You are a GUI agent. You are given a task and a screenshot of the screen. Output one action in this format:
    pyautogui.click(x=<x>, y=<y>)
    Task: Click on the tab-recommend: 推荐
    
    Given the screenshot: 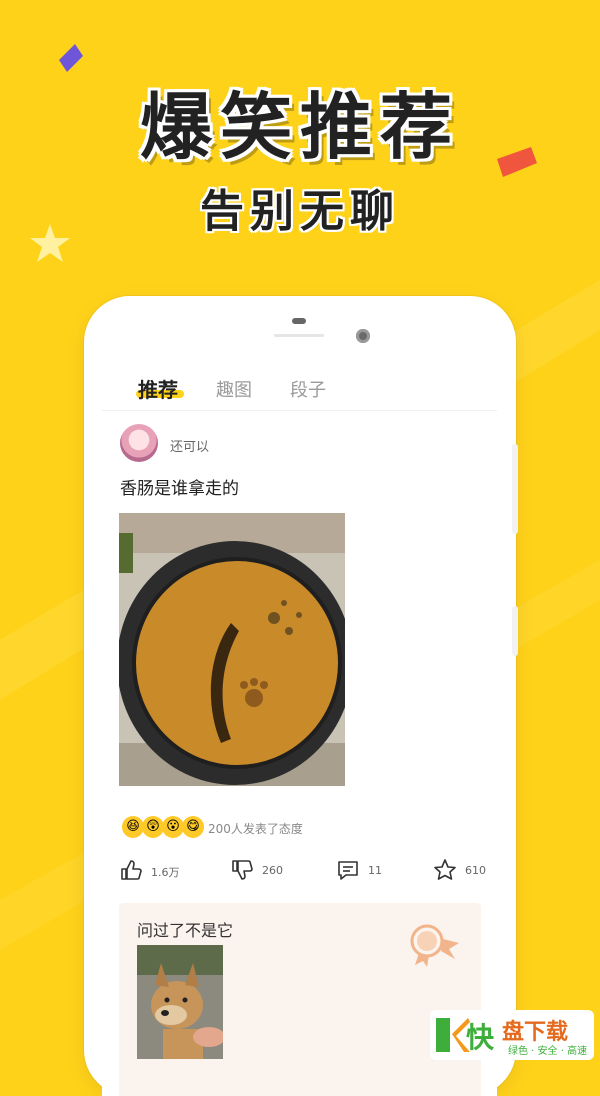 What is the action you would take?
    pyautogui.click(x=158, y=388)
    